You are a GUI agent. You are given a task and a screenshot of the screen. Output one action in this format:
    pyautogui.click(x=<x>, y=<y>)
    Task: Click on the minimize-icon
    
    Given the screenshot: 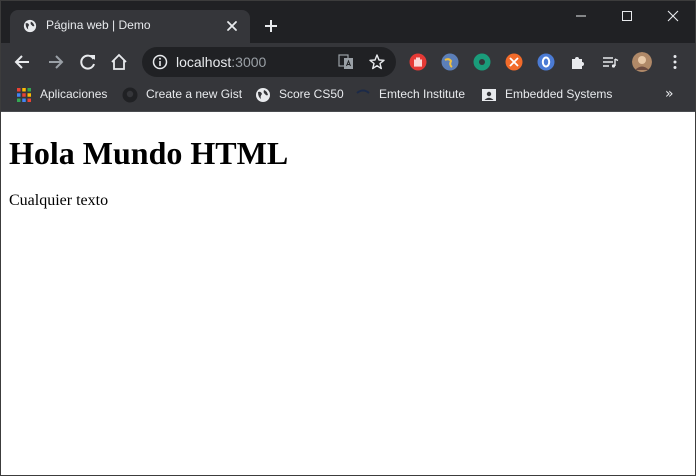 What is the action you would take?
    pyautogui.click(x=581, y=16)
    